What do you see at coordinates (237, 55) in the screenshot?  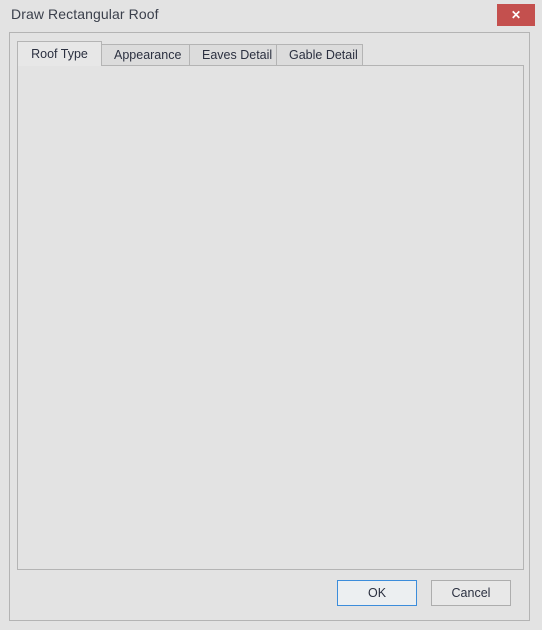 I see `tab-eaves-detail-label: Eaves Detail` at bounding box center [237, 55].